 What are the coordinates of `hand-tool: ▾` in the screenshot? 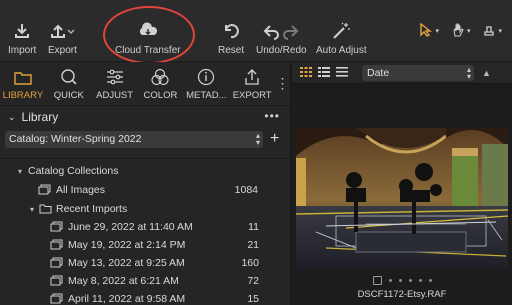 It's located at (461, 31).